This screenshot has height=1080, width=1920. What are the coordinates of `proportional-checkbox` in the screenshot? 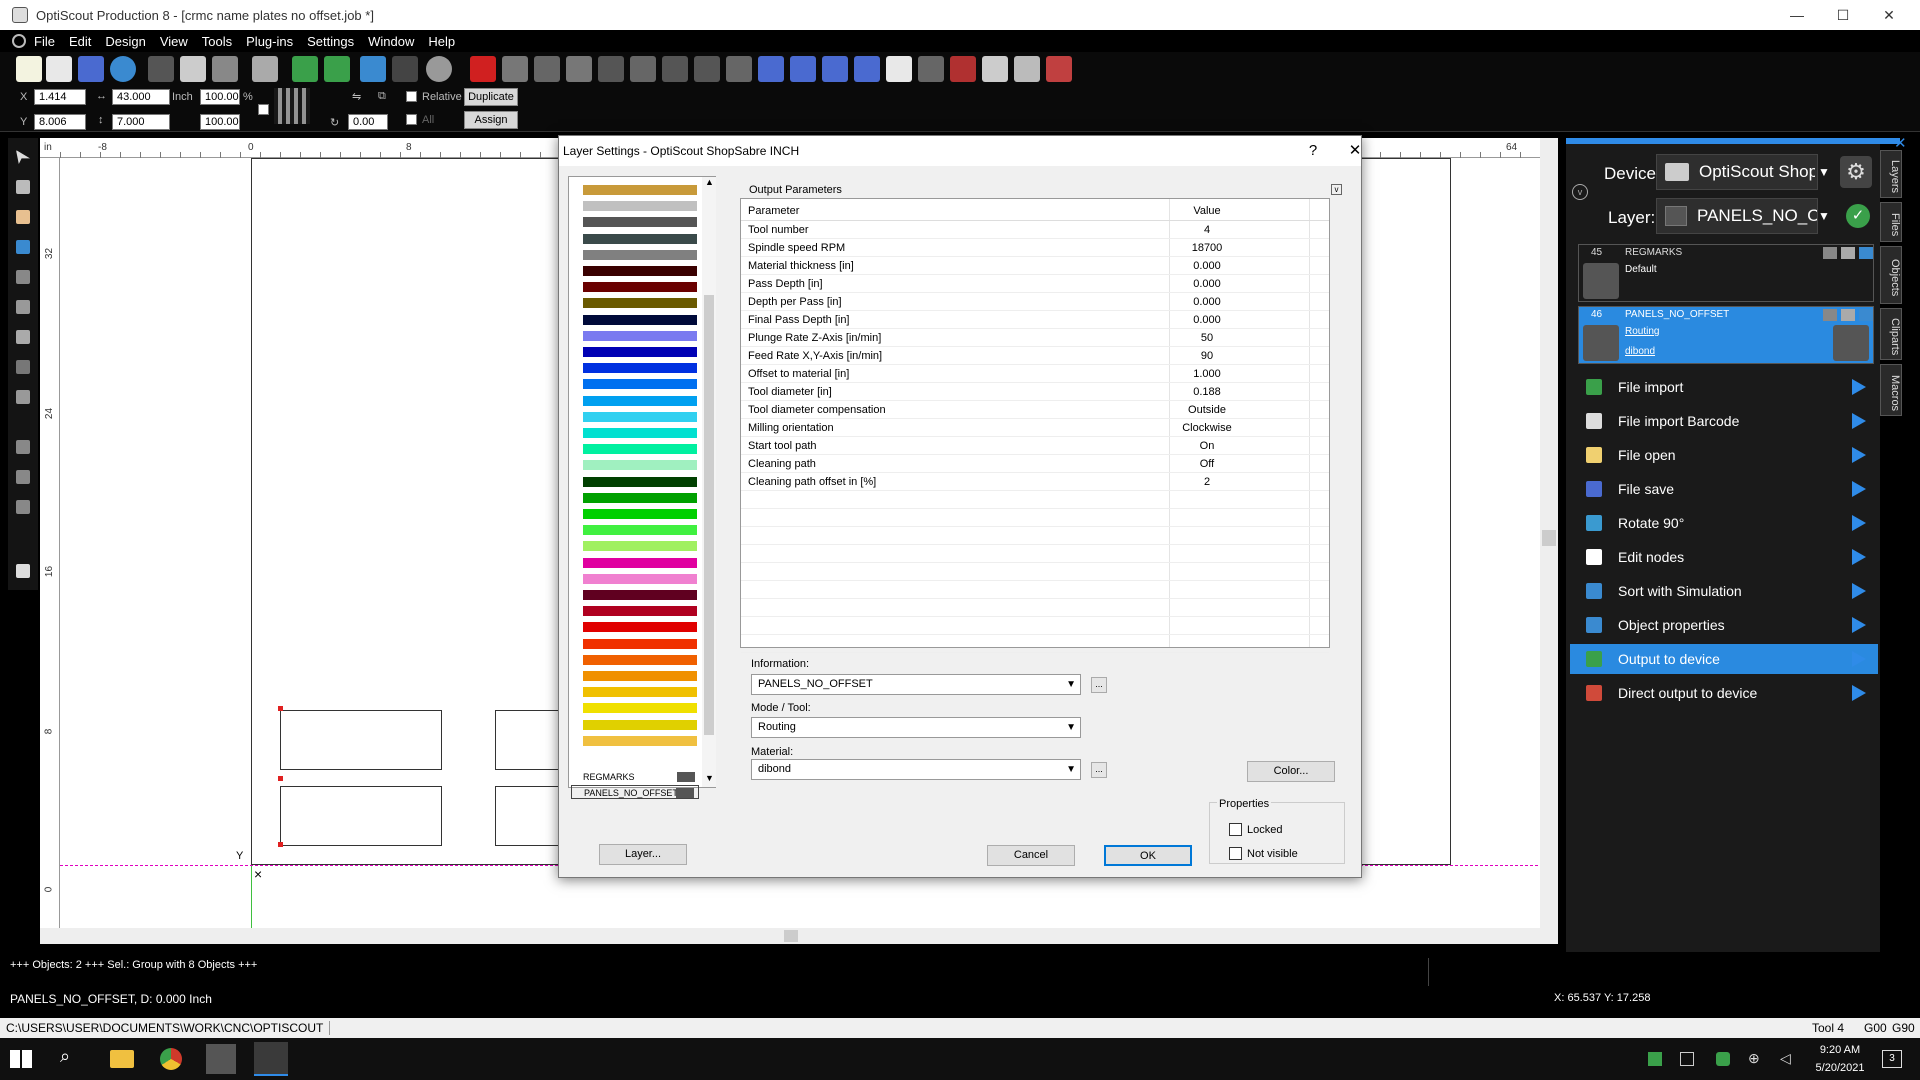 It's located at (263, 109).